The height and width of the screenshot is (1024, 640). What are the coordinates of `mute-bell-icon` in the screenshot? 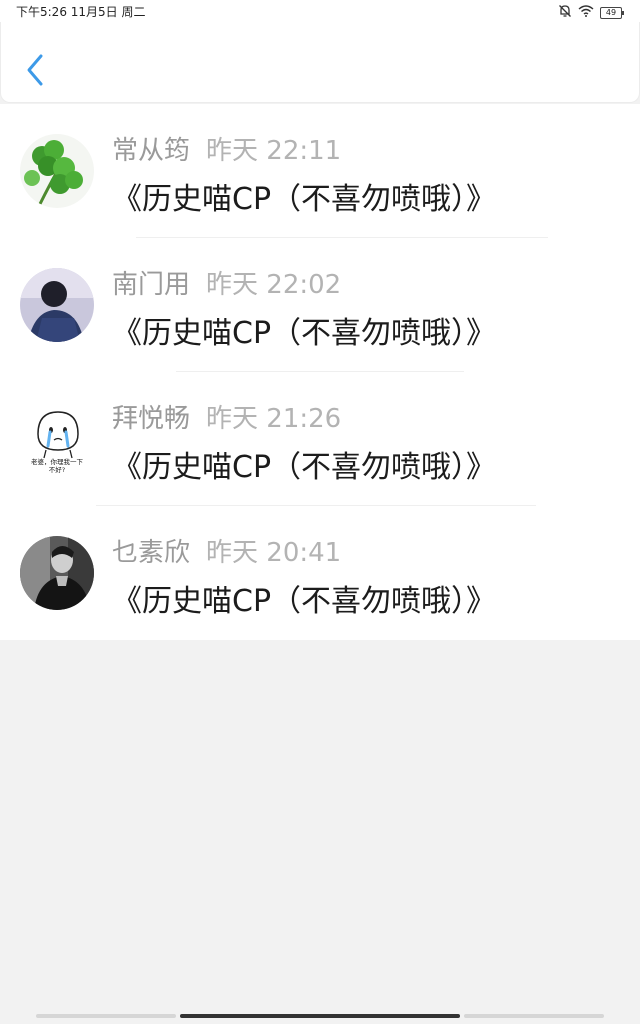 It's located at (565, 12).